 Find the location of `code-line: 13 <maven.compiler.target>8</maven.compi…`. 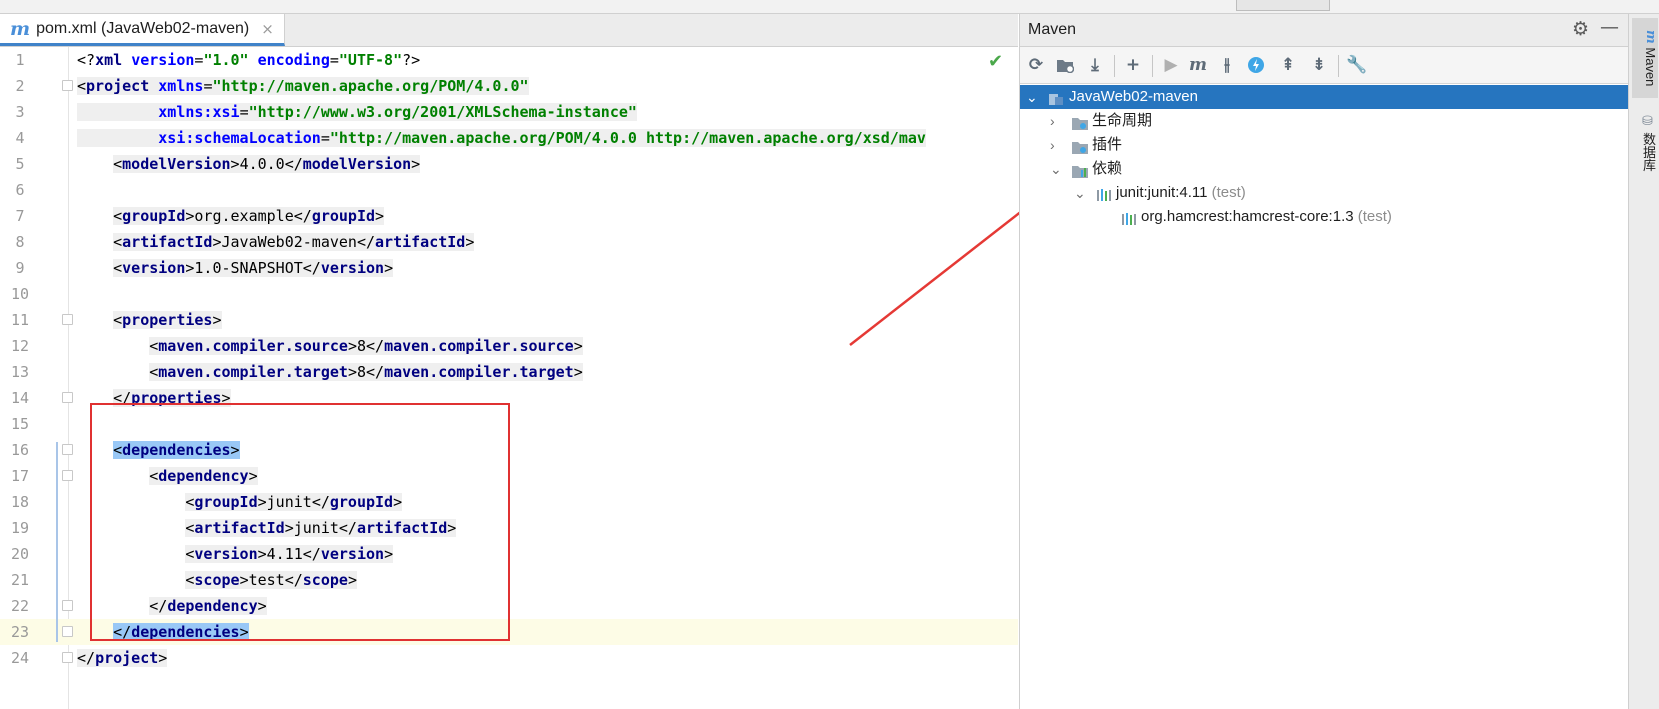

code-line: 13 <maven.compiler.target>8</maven.compi… is located at coordinates (296, 372).